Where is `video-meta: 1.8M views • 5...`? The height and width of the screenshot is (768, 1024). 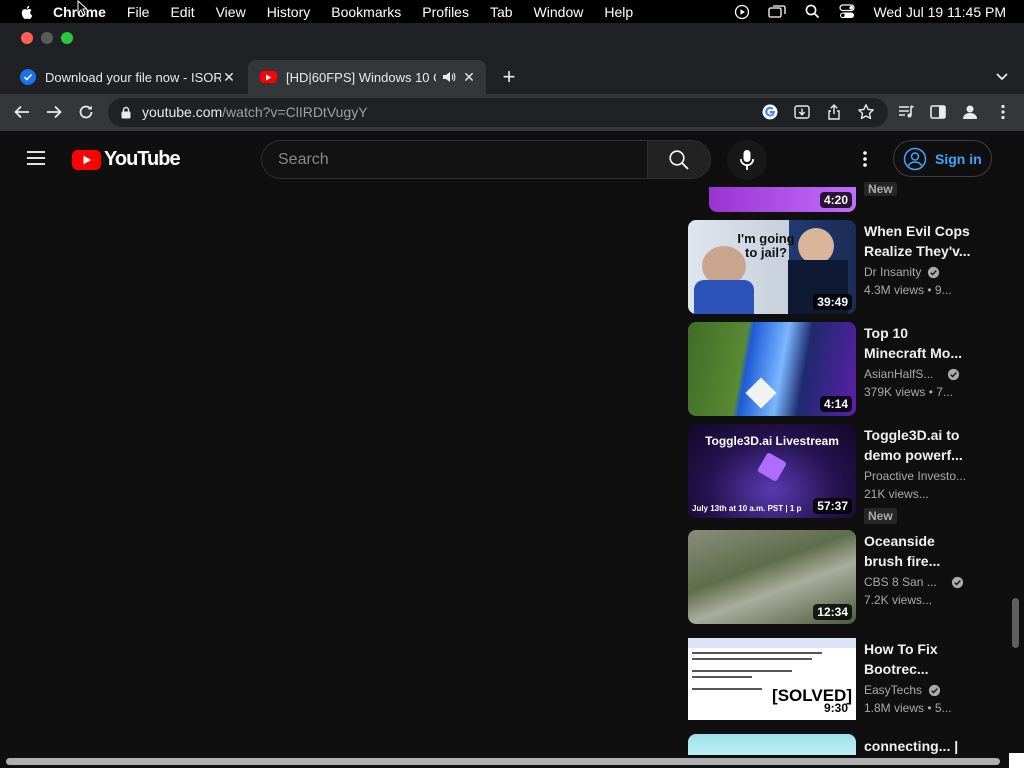
video-meta: 1.8M views • 5... is located at coordinates (908, 708).